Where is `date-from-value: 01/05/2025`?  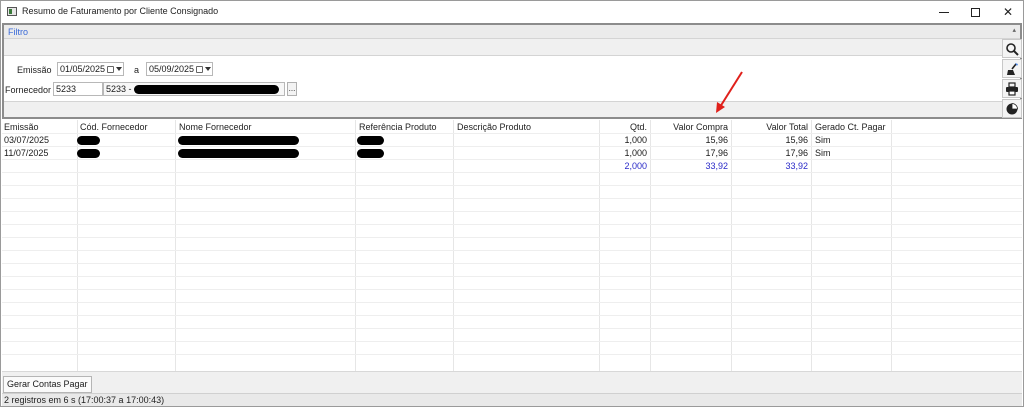
date-from-value: 01/05/2025 is located at coordinates (83, 69).